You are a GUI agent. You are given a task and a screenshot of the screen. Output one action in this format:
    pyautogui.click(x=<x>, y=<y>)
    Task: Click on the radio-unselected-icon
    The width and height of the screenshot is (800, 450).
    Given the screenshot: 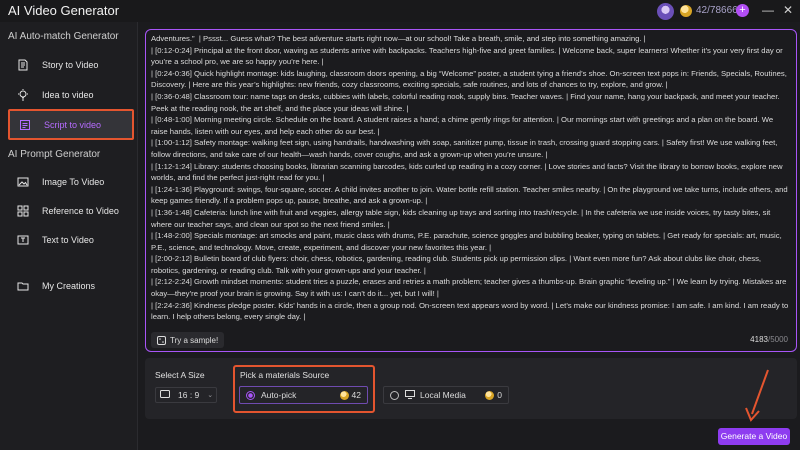 What is the action you would take?
    pyautogui.click(x=394, y=395)
    